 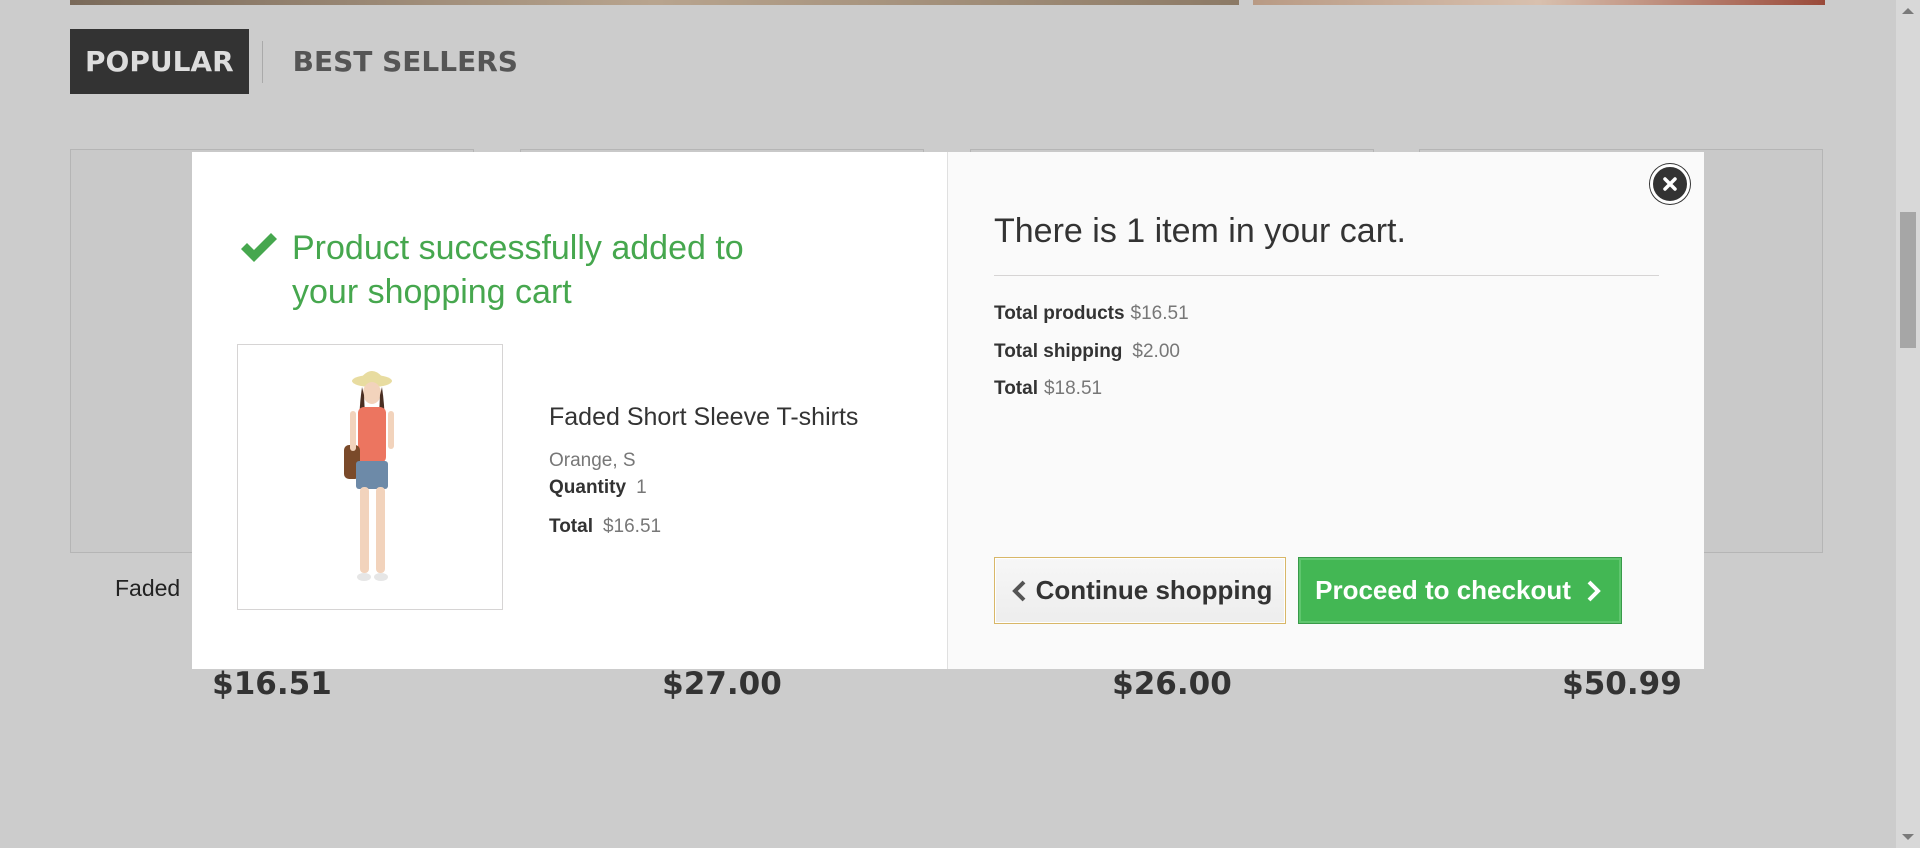 What do you see at coordinates (1326, 275) in the screenshot?
I see `cart-divider` at bounding box center [1326, 275].